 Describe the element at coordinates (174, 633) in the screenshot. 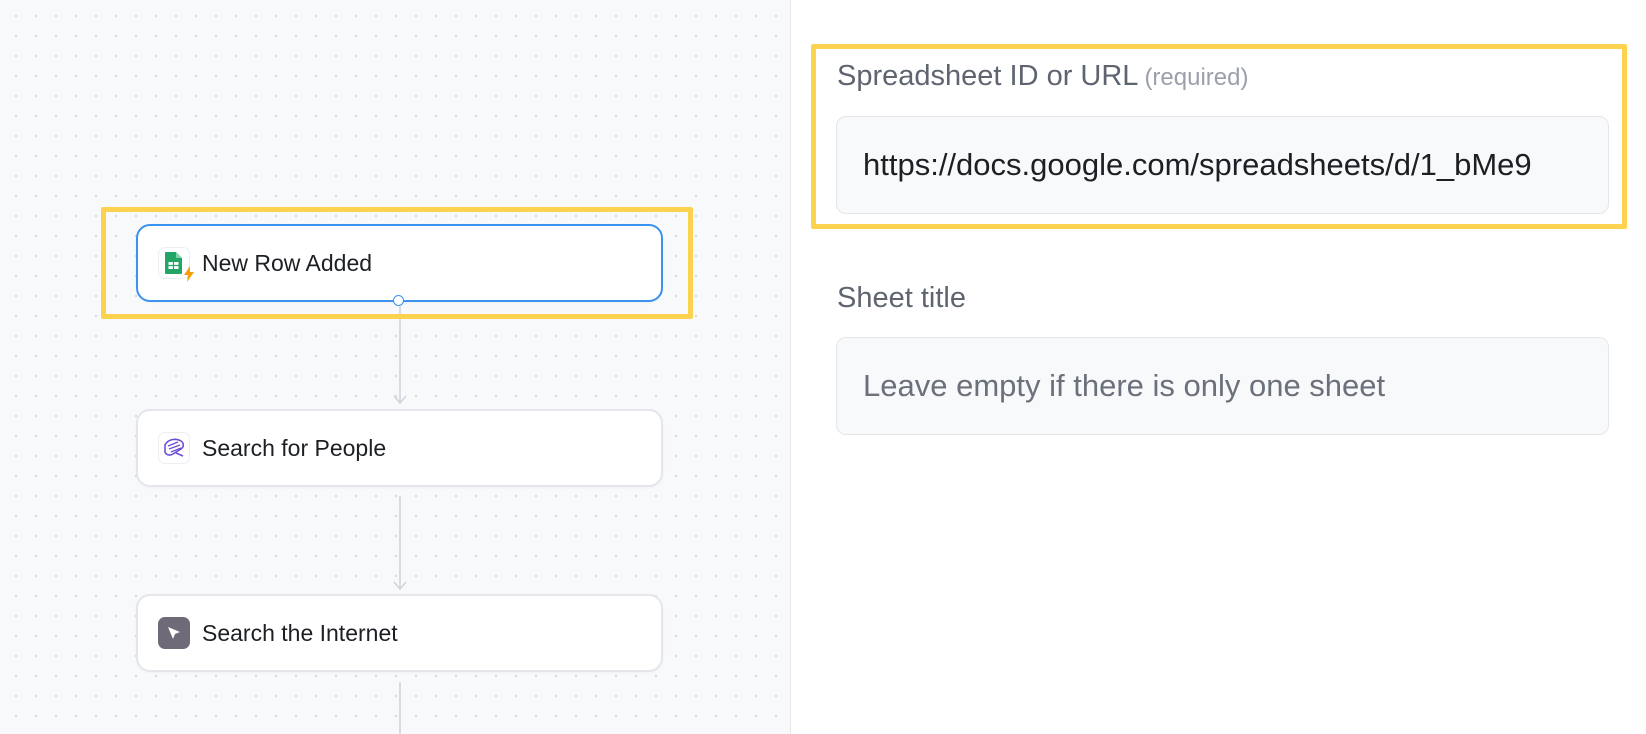

I see `internet-search-icon` at that location.